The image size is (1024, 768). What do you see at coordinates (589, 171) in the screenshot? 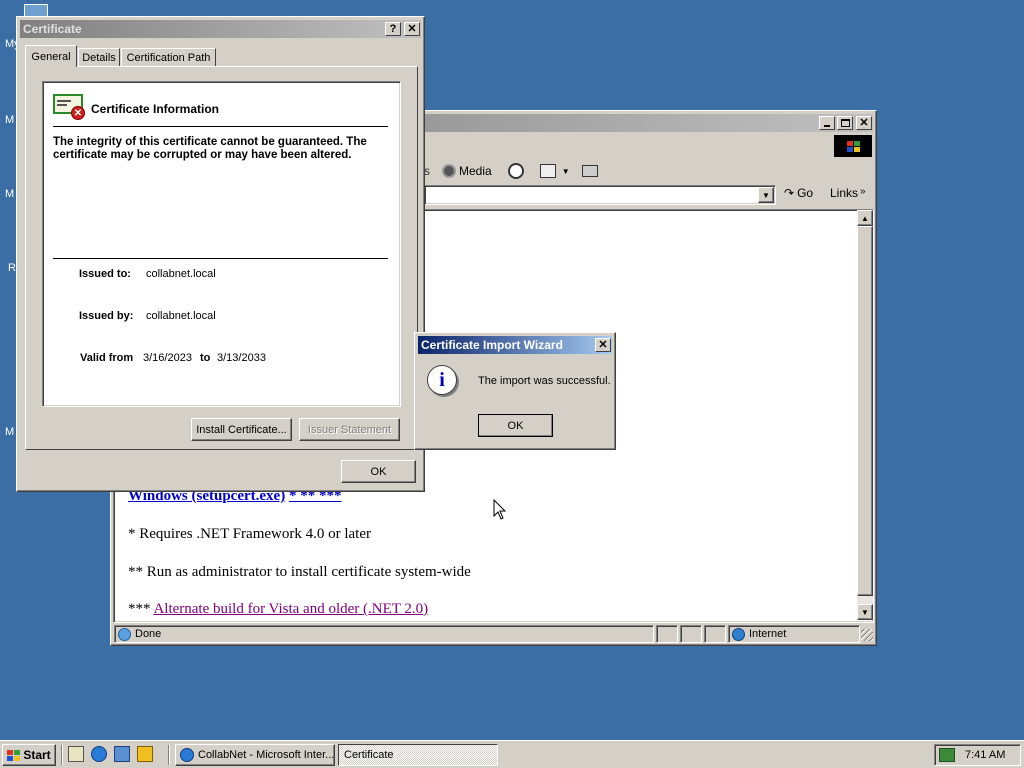
I see `print-icon` at bounding box center [589, 171].